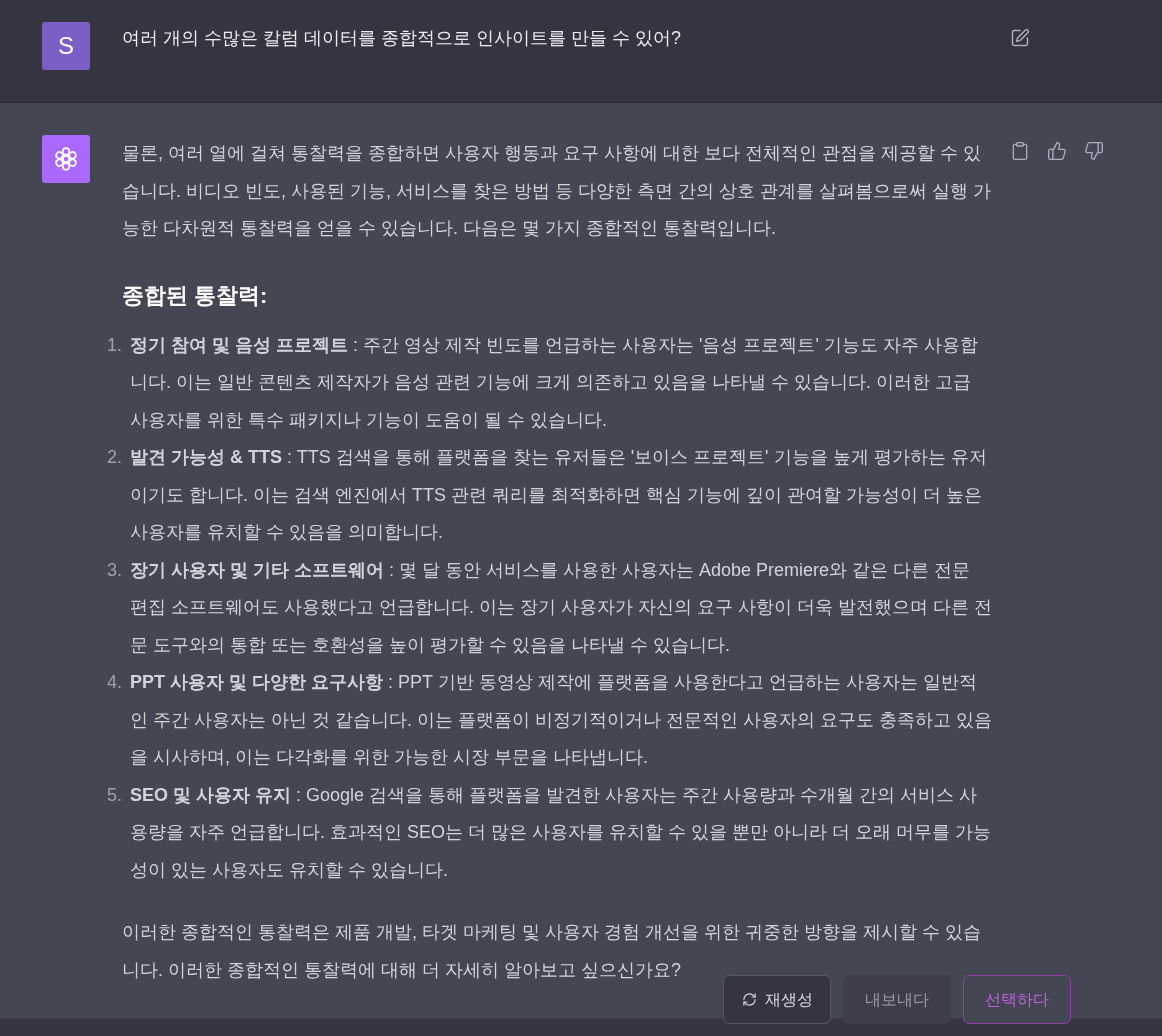 The image size is (1162, 1036). Describe the element at coordinates (114, 345) in the screenshot. I see `list-number: 1.` at that location.